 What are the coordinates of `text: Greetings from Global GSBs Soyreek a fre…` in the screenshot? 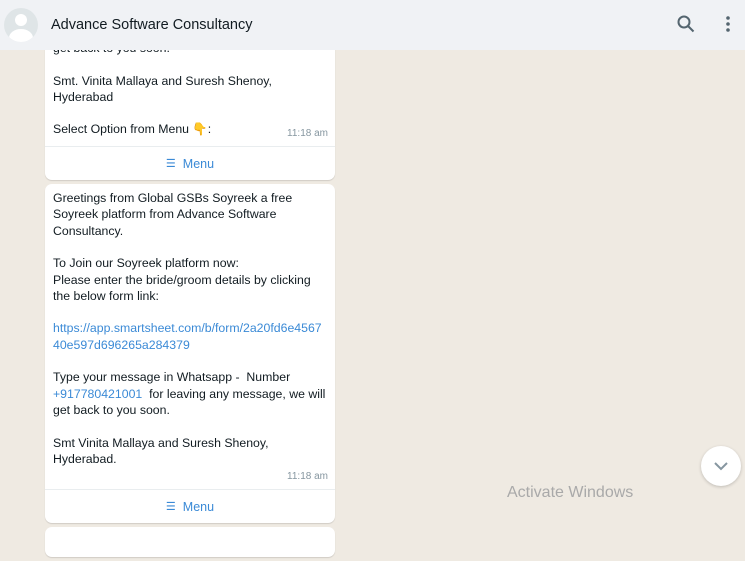 It's located at (182, 247).